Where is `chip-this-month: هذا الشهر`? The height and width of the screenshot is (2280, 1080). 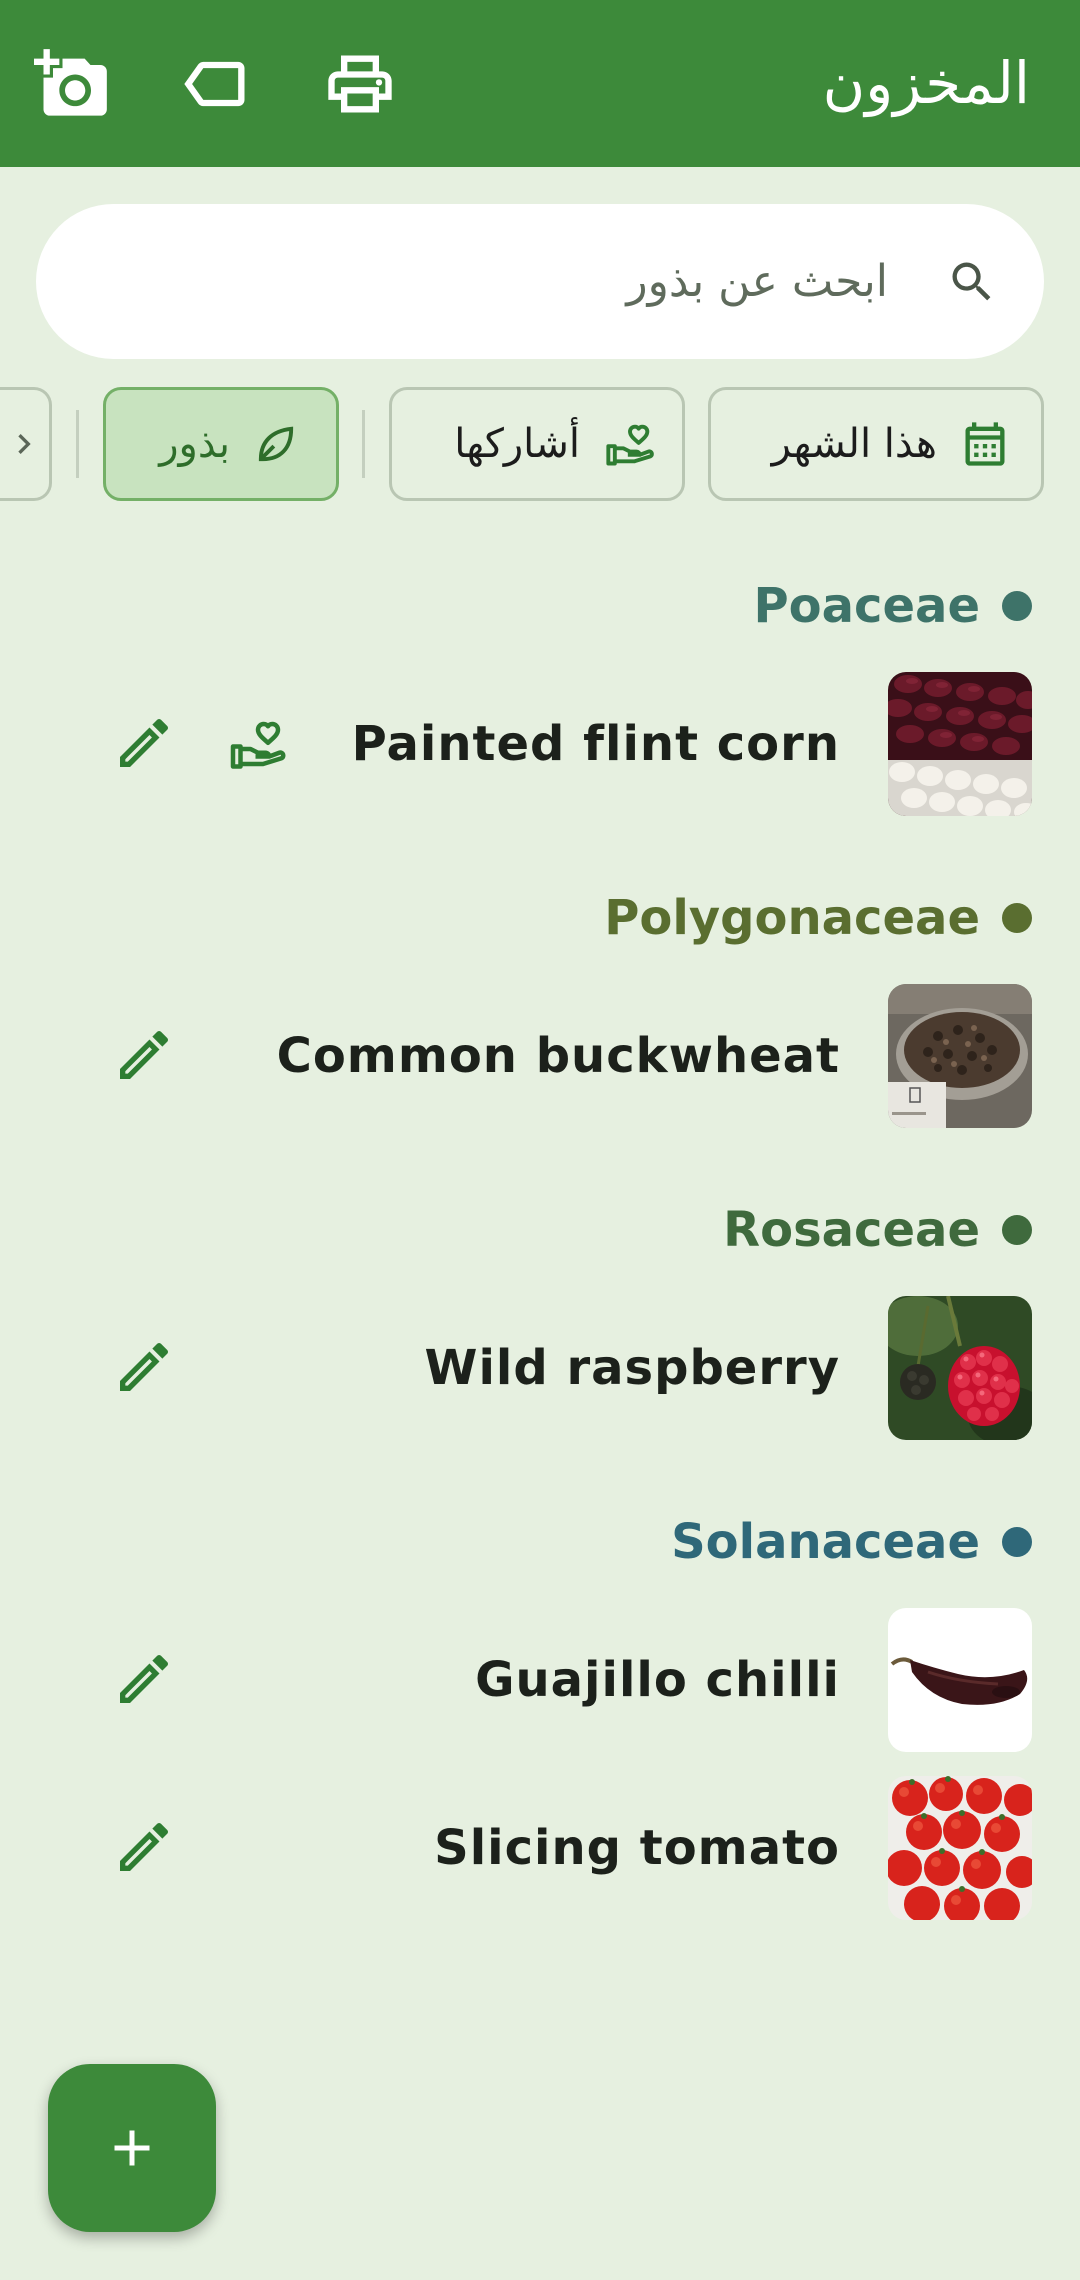 chip-this-month: هذا الشهر is located at coordinates (876, 444).